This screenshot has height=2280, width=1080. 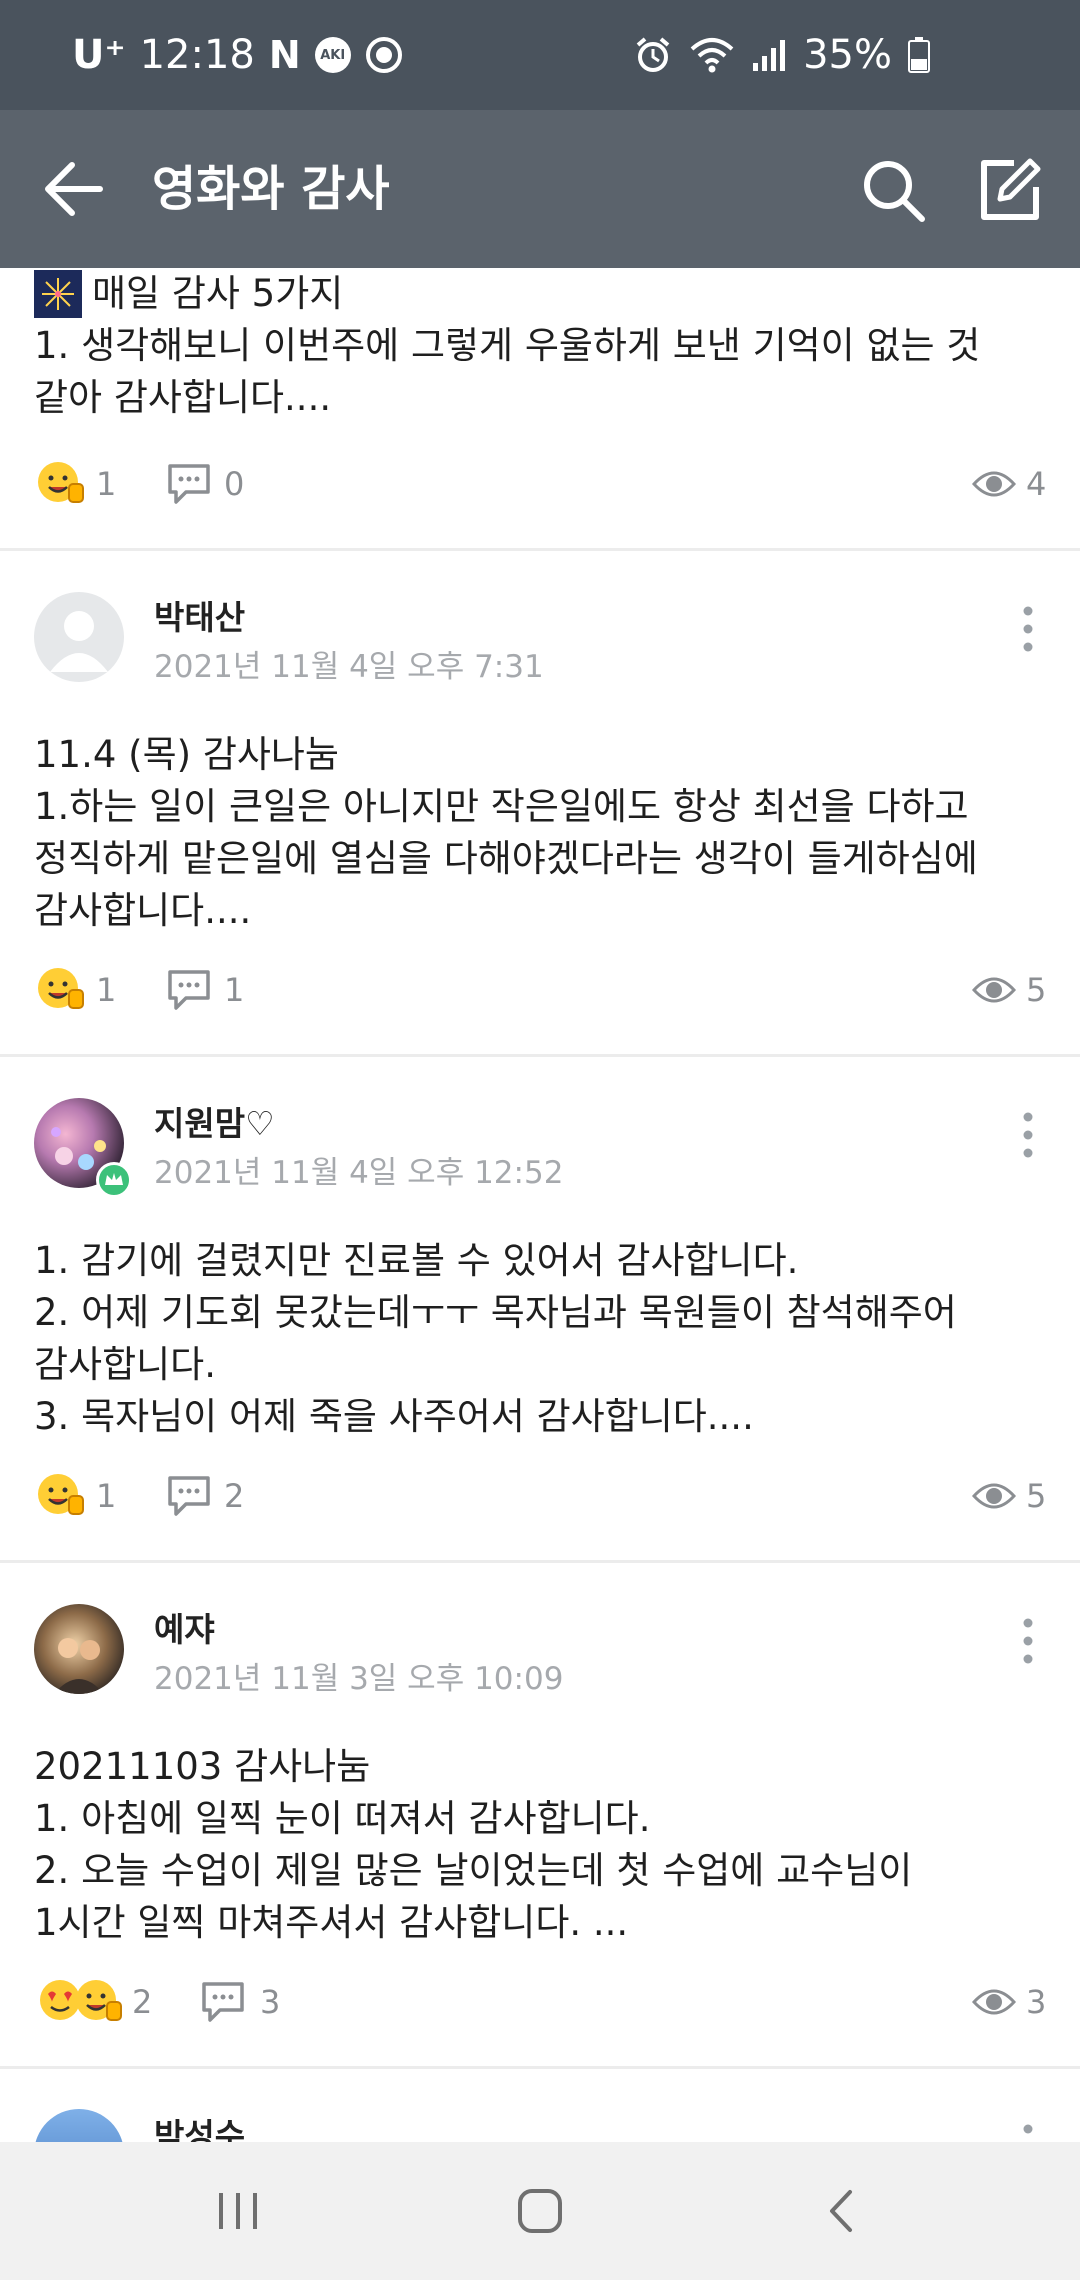 What do you see at coordinates (342, 1818) in the screenshot?
I see `post-line: 1. 아침에 일찍 눈이 떠져서 감사합니다.` at bounding box center [342, 1818].